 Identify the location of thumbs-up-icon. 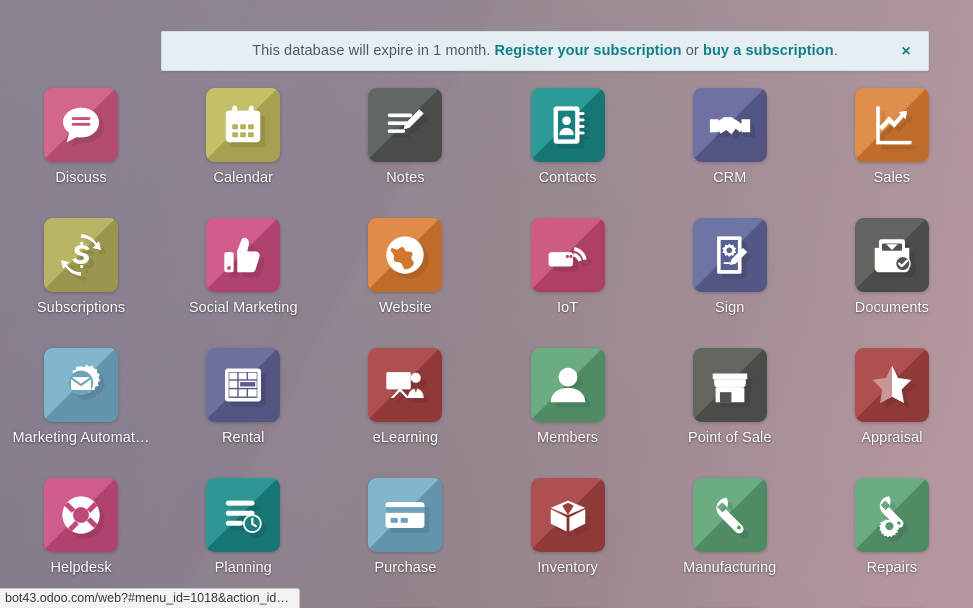
(242, 255).